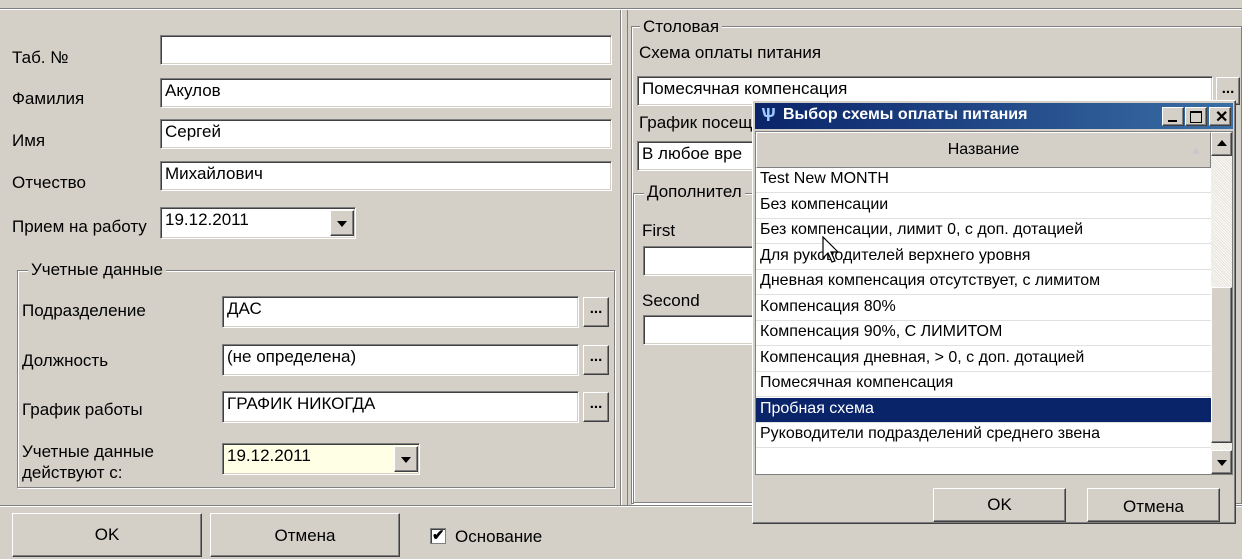 The height and width of the screenshot is (559, 1242). I want to click on first-label: First, so click(659, 230).